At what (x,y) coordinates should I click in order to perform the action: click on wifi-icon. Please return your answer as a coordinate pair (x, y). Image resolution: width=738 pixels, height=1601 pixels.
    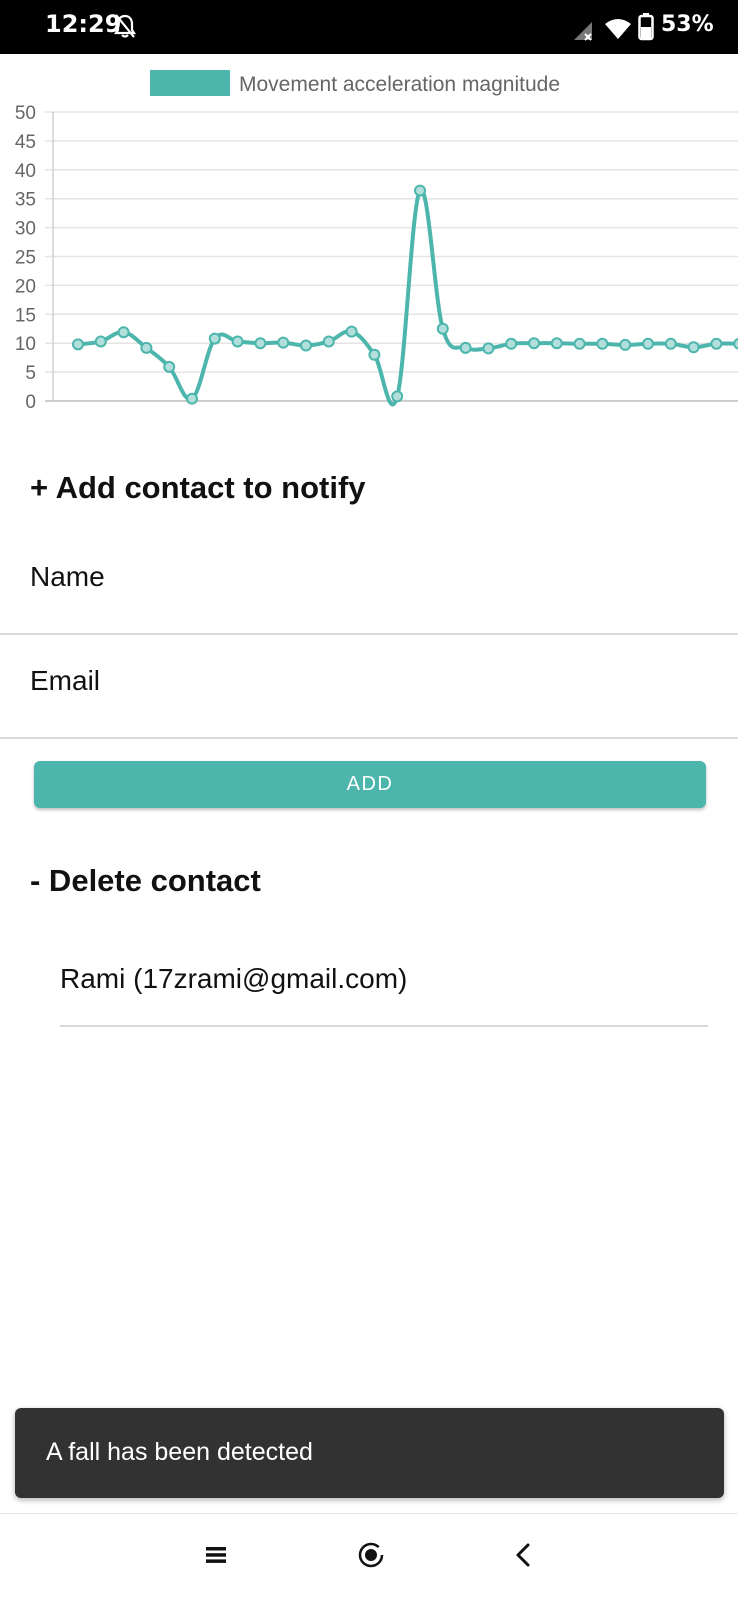
    Looking at the image, I should click on (618, 31).